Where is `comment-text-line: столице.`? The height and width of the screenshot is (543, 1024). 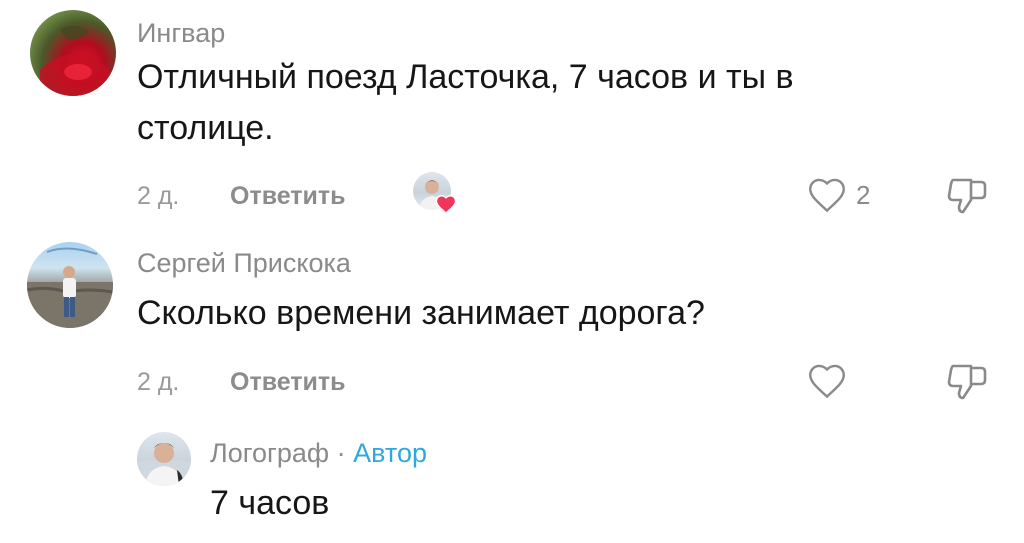
comment-text-line: столице. is located at coordinates (205, 128).